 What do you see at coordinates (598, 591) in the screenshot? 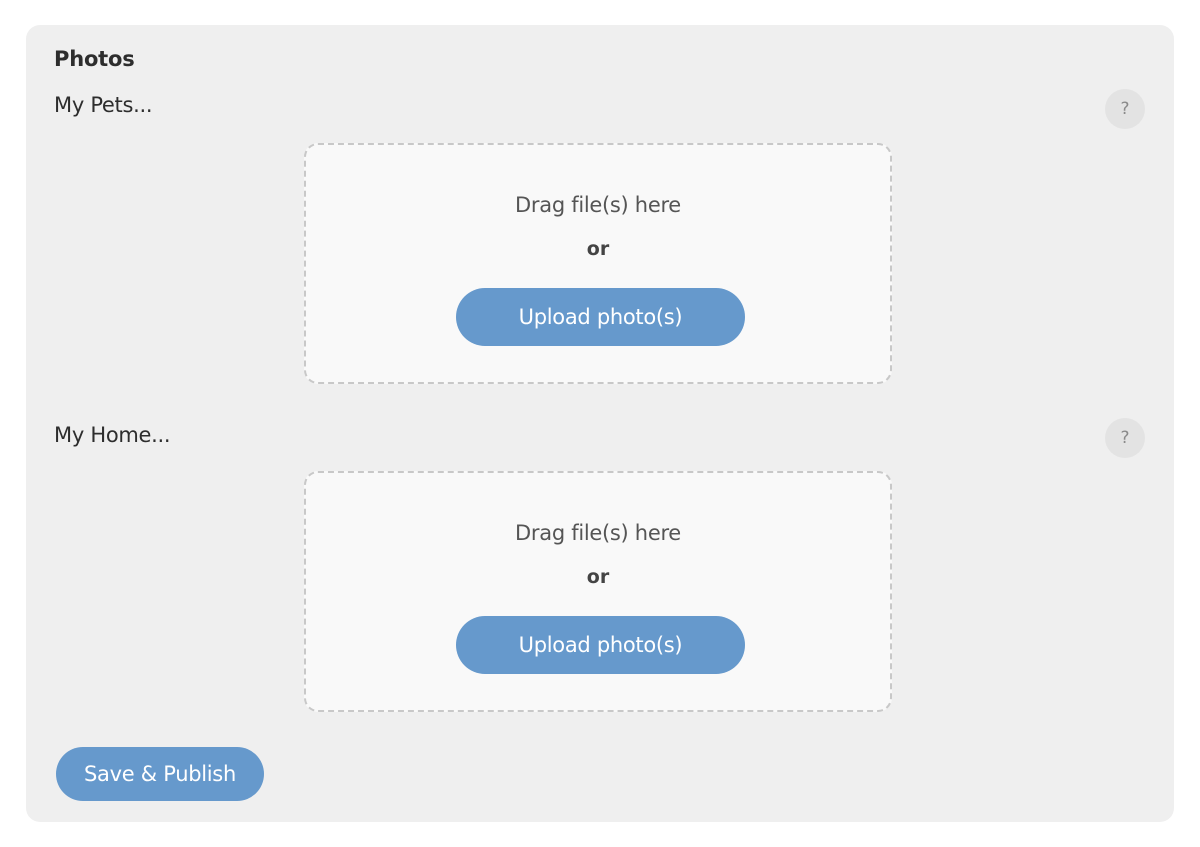
I see `dropzone-my-home: Drag file(s) here or Upload photo(s)` at bounding box center [598, 591].